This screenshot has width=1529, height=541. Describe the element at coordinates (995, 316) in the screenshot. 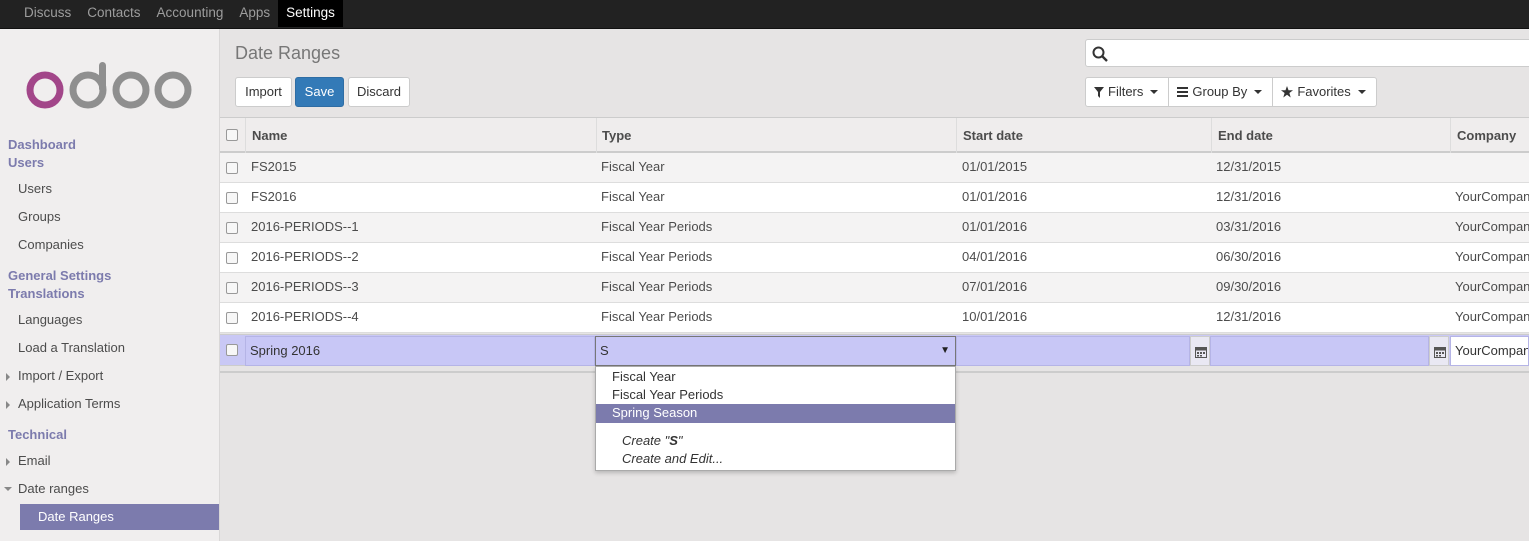

I see `cell-start-date: 10/01/2016` at that location.